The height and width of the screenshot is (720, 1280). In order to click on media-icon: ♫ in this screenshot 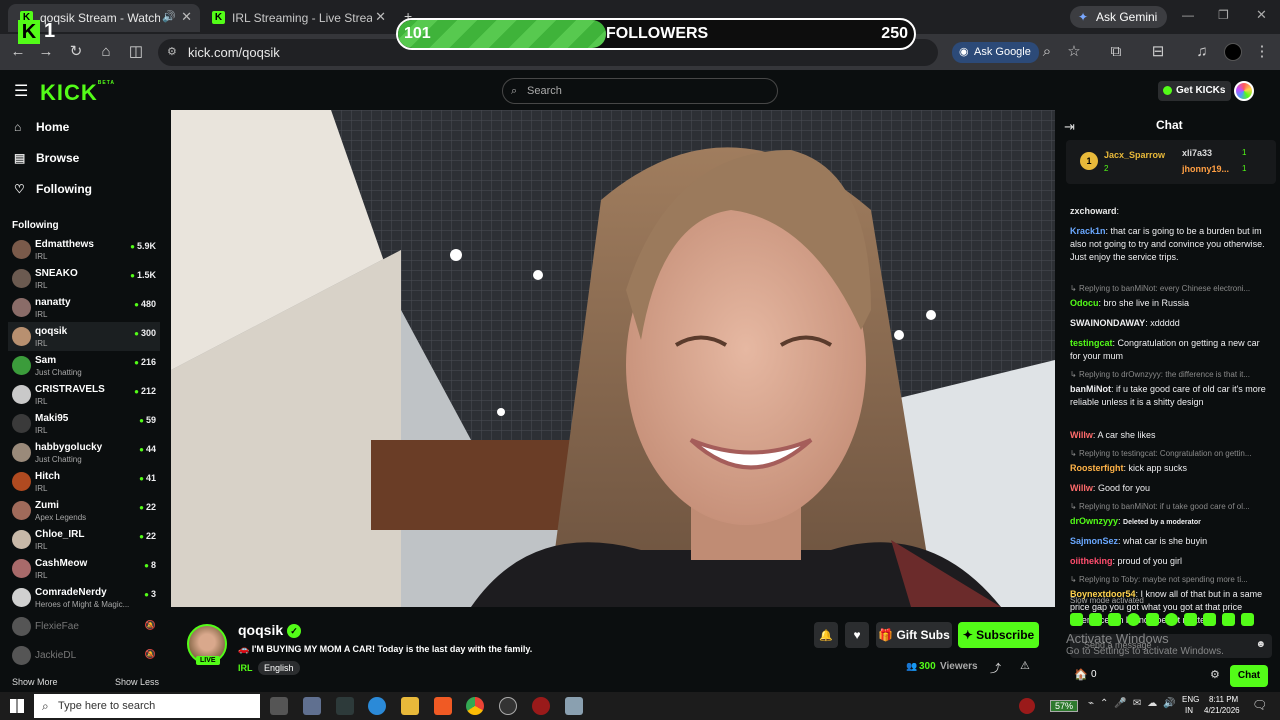, I will do `click(1202, 52)`.